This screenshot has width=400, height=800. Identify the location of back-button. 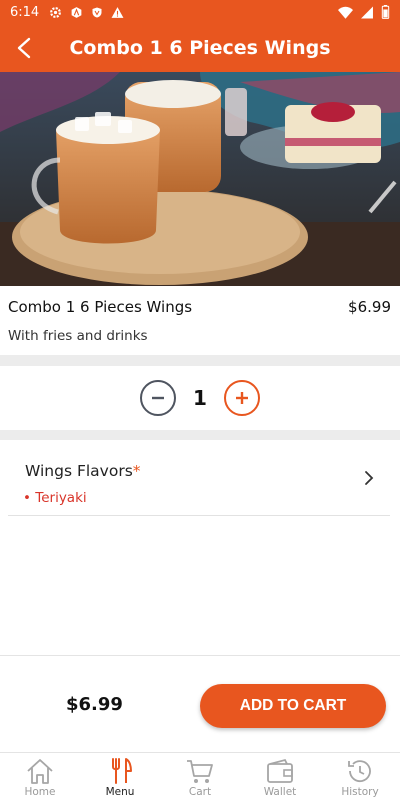
(24, 48).